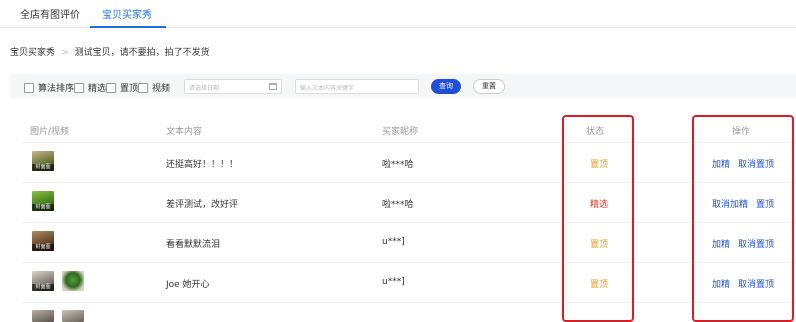 This screenshot has height=322, width=796. I want to click on breadcrumb-root: 宝贝买家秀, so click(32, 53).